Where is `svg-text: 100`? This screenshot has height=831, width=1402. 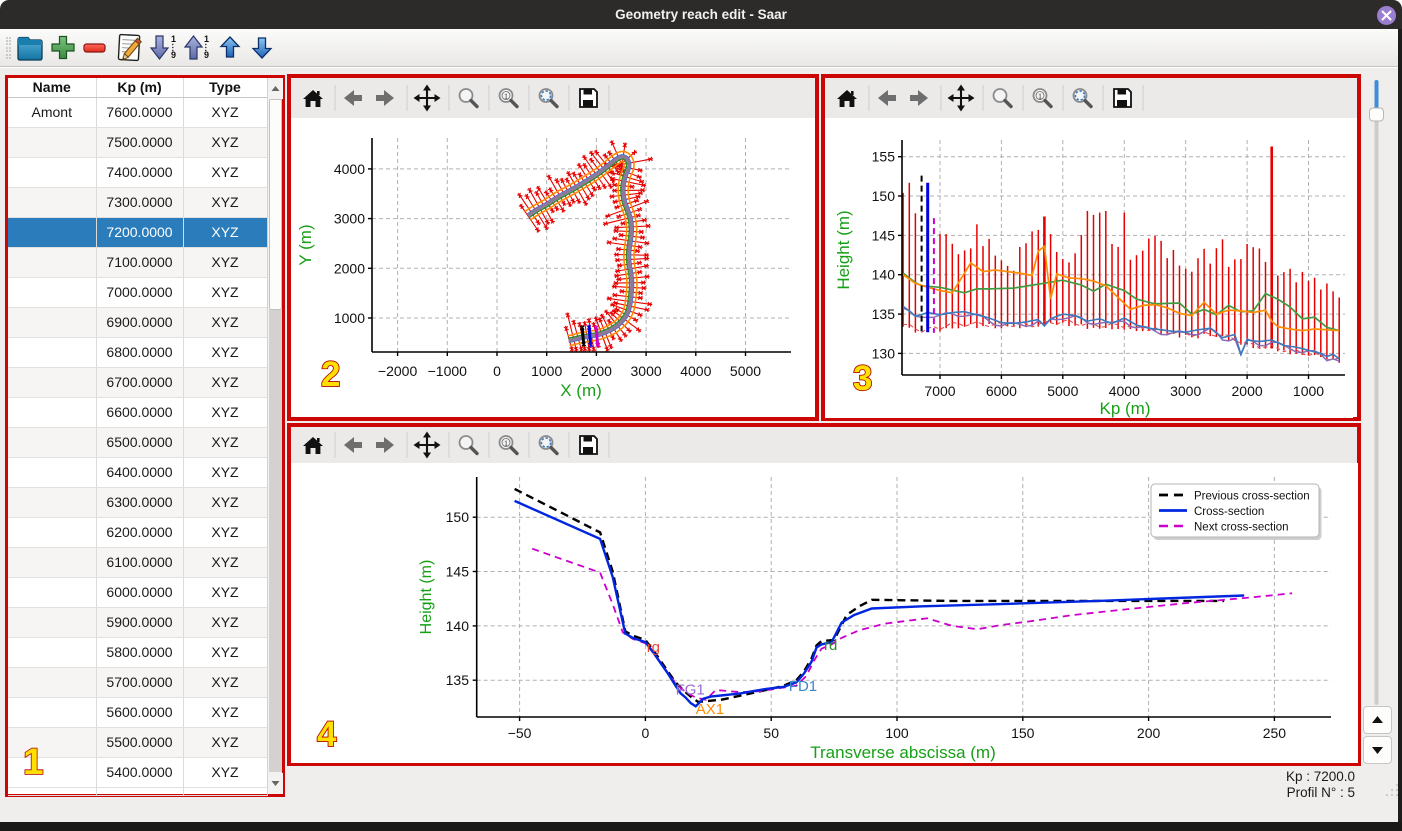
svg-text: 100 is located at coordinates (897, 733).